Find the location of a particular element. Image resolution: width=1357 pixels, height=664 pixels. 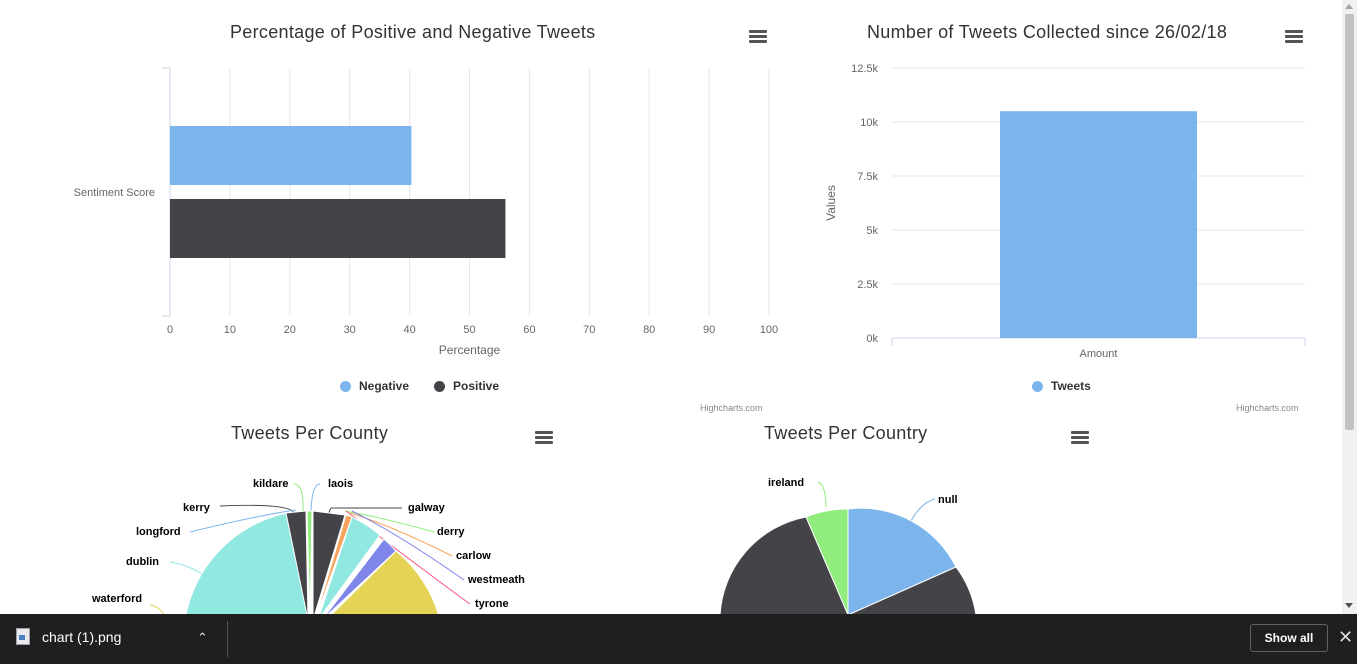

download-item: chart (1).png is located at coordinates (68, 636).